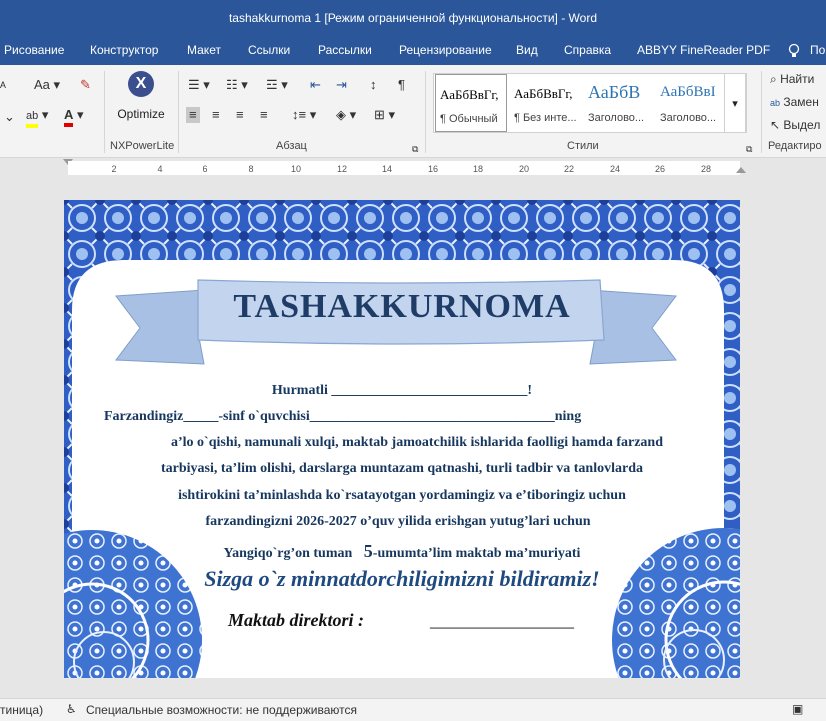  Describe the element at coordinates (469, 119) in the screenshot. I see `style-name: ¶ Обычный` at that location.